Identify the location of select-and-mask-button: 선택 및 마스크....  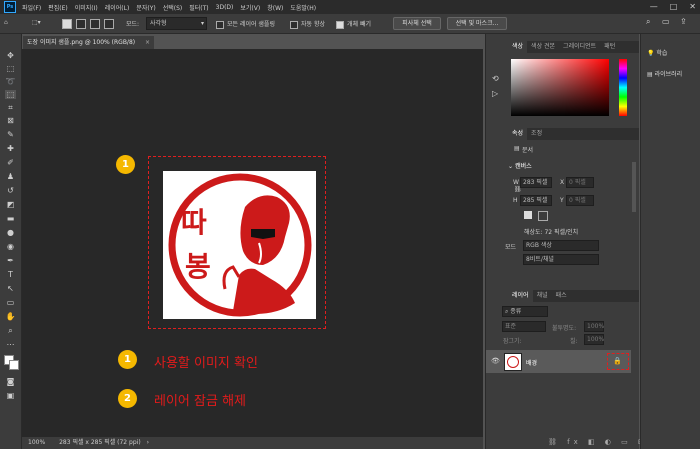
(477, 23).